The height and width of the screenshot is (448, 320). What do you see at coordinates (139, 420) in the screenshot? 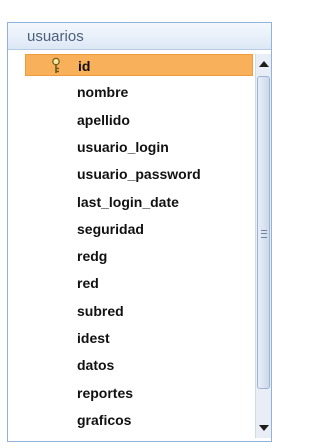
I see `field-row-graficos: graficos` at bounding box center [139, 420].